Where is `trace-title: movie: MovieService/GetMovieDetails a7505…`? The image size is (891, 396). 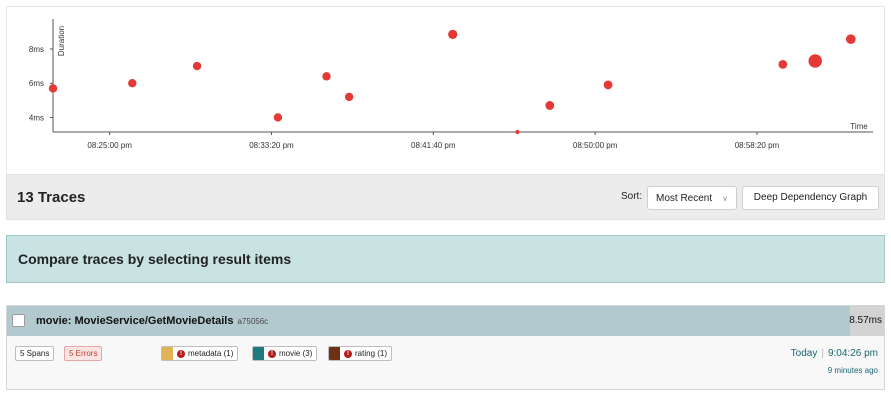
trace-title: movie: MovieService/GetMovieDetails a7505… is located at coordinates (152, 321).